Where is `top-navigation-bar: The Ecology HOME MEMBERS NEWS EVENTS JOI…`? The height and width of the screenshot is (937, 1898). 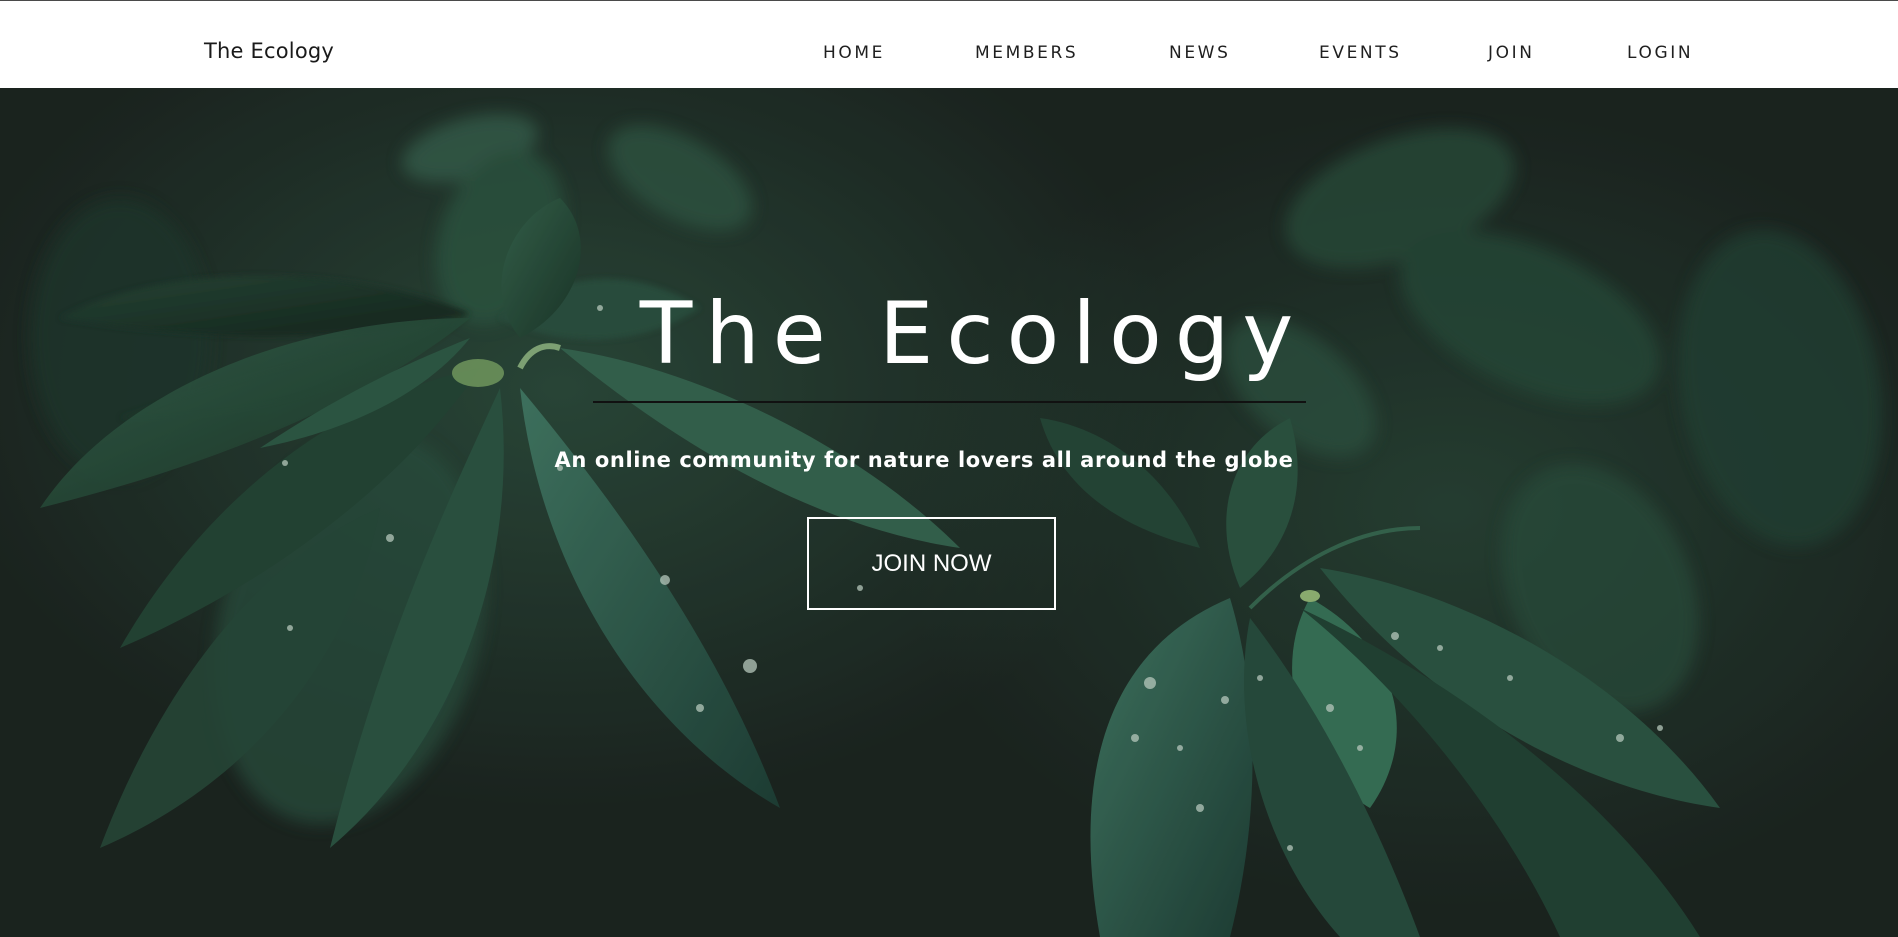
top-navigation-bar: The Ecology HOME MEMBERS NEWS EVENTS JOI… is located at coordinates (949, 44).